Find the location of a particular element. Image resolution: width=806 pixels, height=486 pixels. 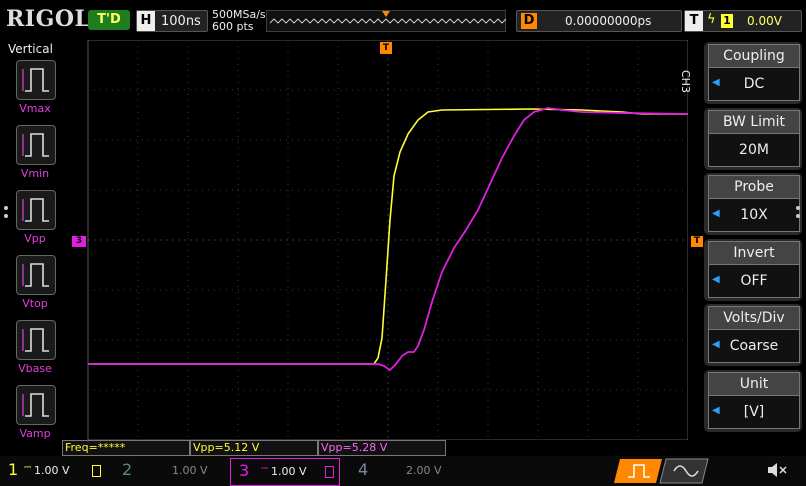

ch1-scale: 1.00 V is located at coordinates (52, 470).